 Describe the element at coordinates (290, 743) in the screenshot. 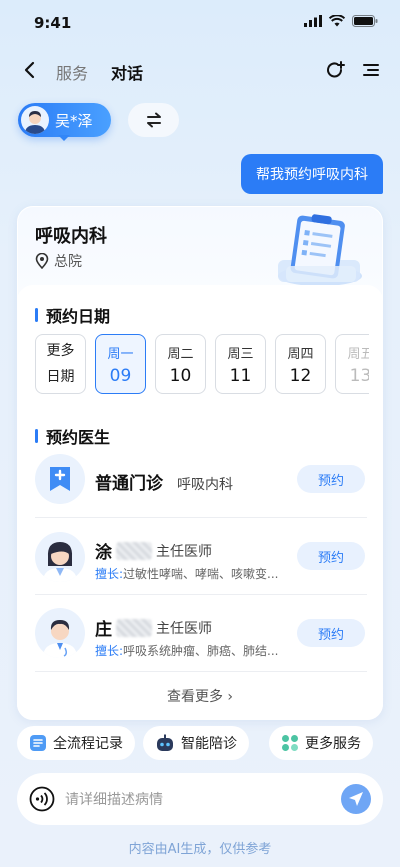

I see `grid-icon` at that location.